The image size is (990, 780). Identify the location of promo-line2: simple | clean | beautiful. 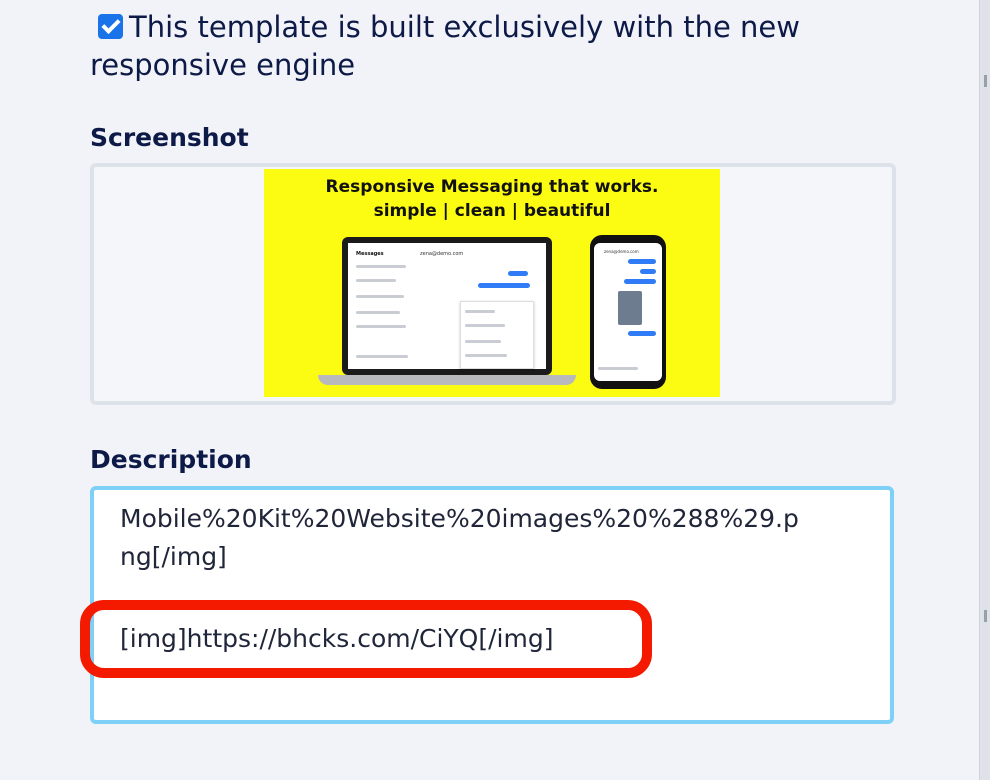
(492, 211).